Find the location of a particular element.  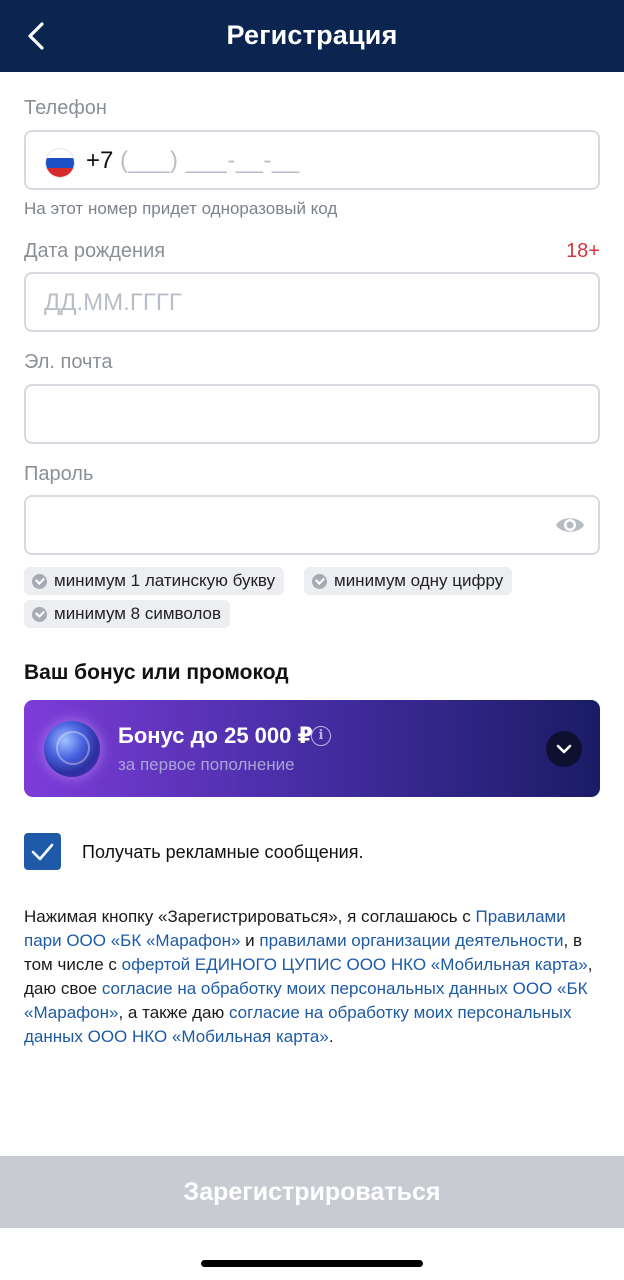

bonus-subtitle: за первое пополнение is located at coordinates (206, 764).